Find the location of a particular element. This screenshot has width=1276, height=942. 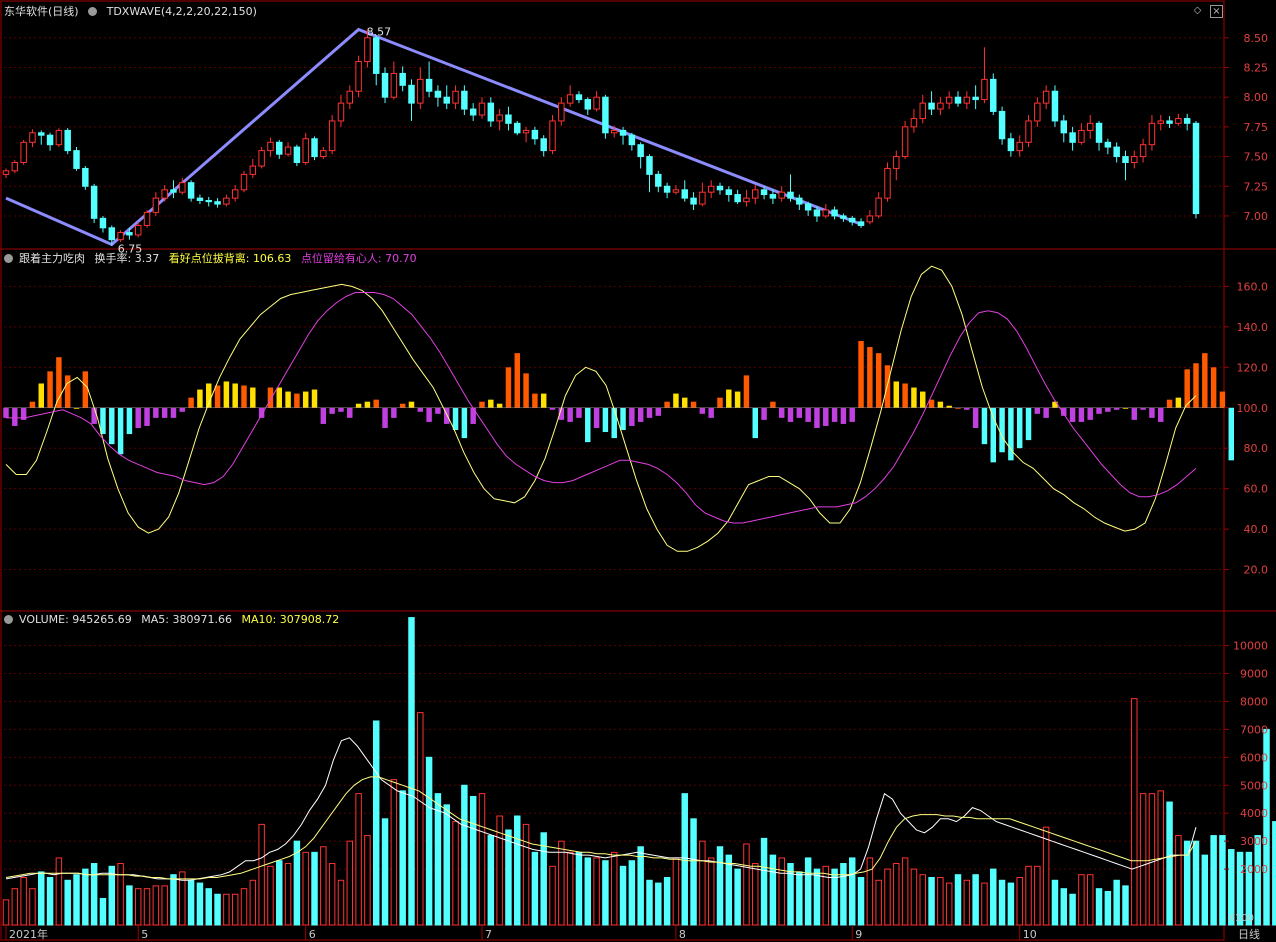

diamond-icon: ◇ is located at coordinates (1197, 10).